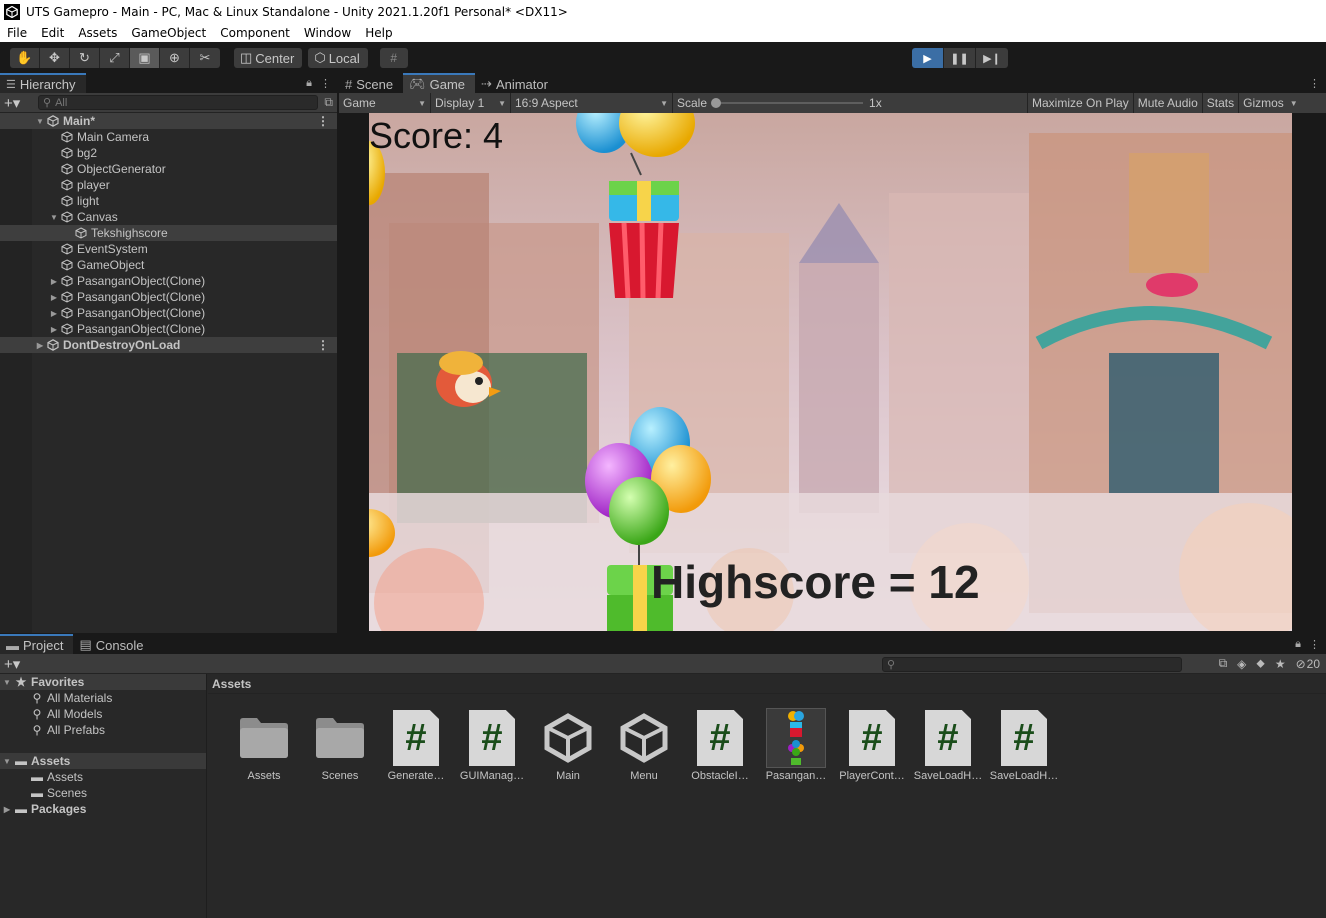 The height and width of the screenshot is (918, 1326). Describe the element at coordinates (516, 83) in the screenshot. I see `tab-animator: ⇢ Animator` at that location.